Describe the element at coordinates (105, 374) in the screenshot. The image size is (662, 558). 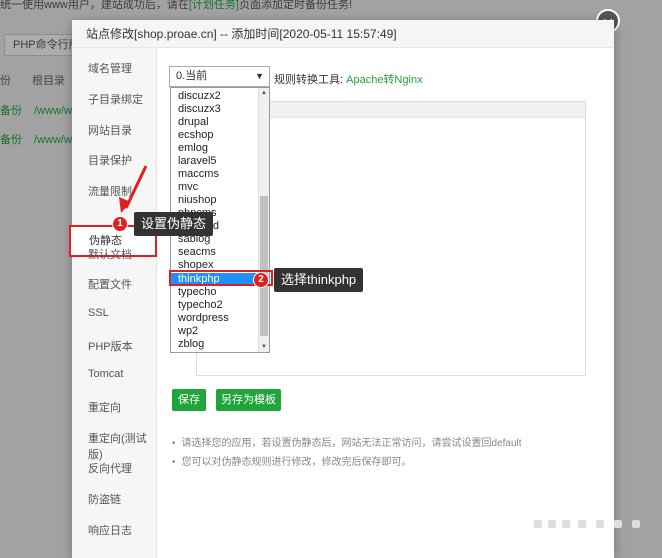
I see `sidebar-item-tomcat: Tomcat` at that location.